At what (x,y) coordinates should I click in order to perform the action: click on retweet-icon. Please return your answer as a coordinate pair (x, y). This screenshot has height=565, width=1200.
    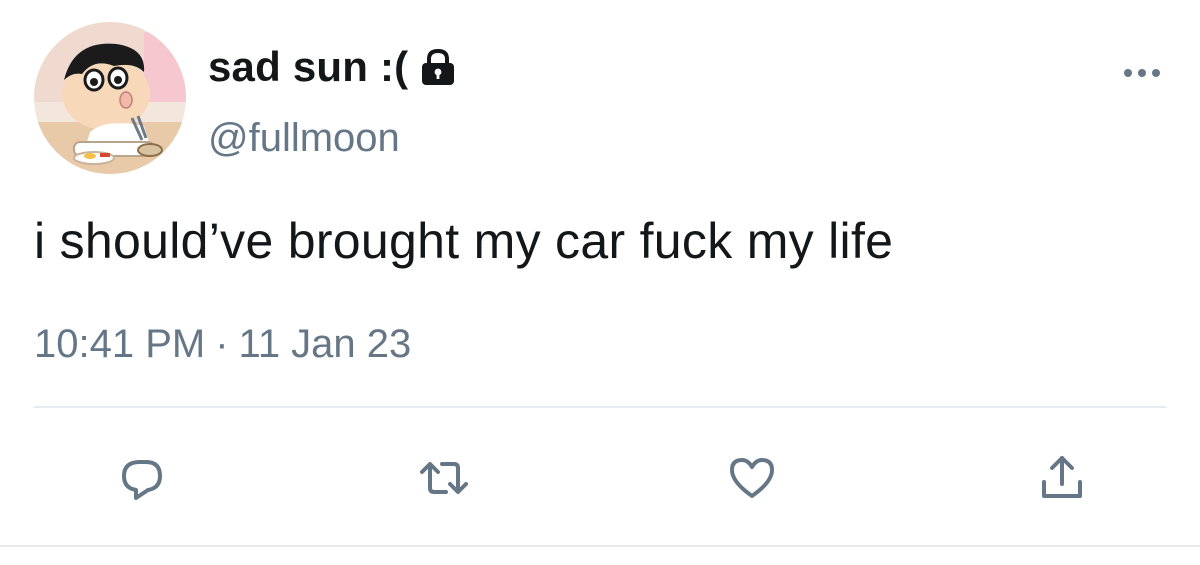
    Looking at the image, I should click on (444, 478).